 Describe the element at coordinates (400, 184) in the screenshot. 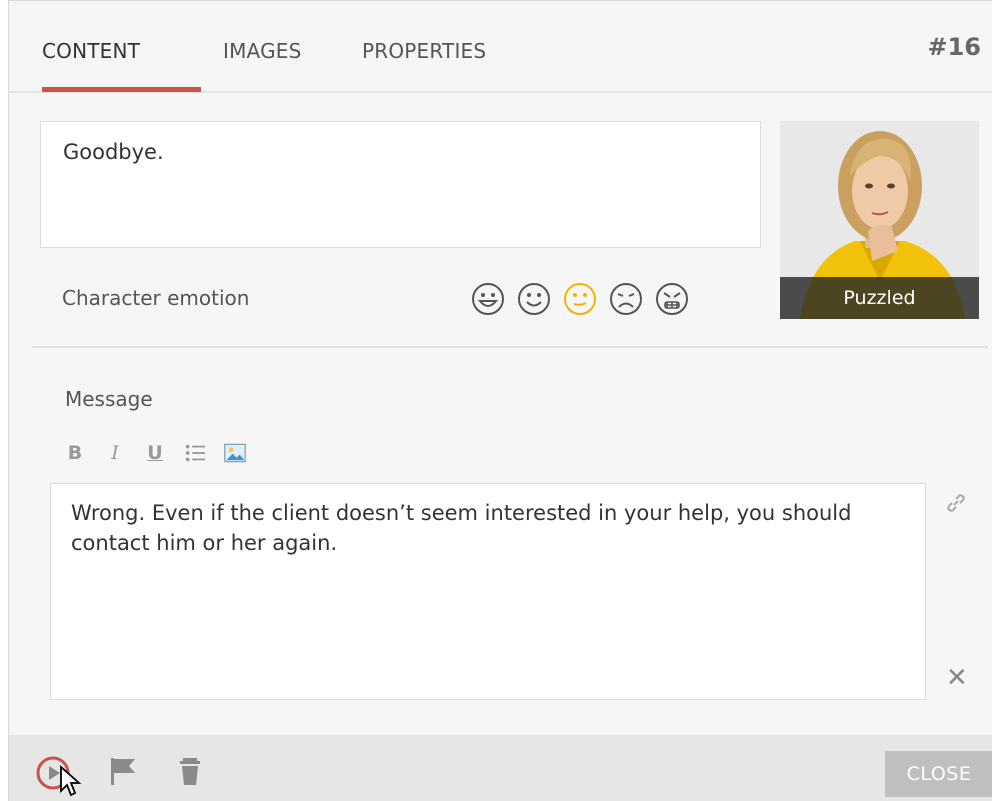

I see `content-text-field: Goodbye.` at that location.